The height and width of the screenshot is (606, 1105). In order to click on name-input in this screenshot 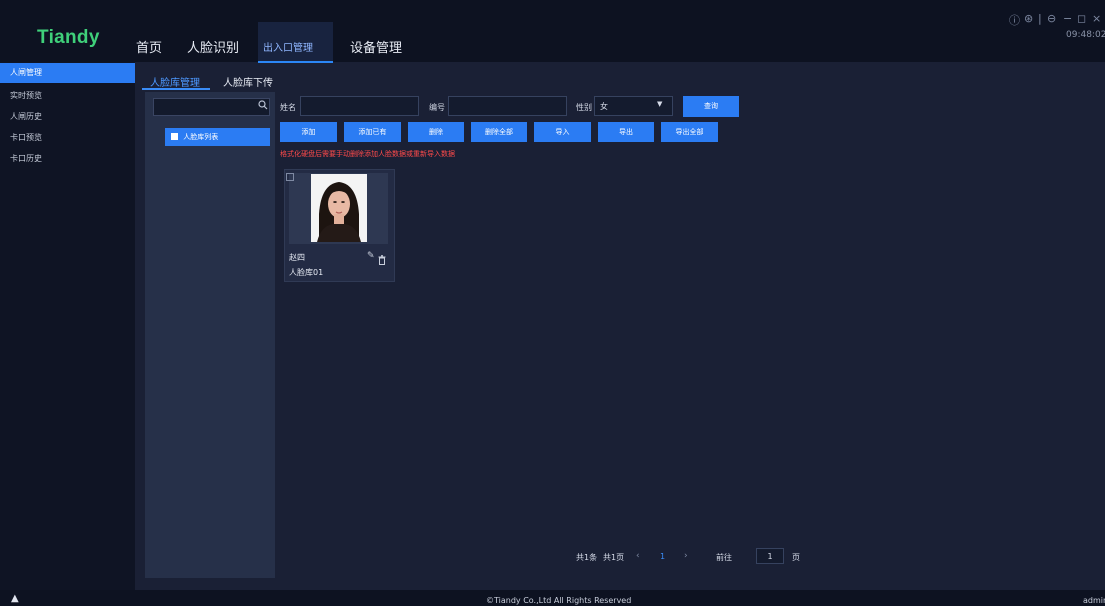, I will do `click(359, 106)`.